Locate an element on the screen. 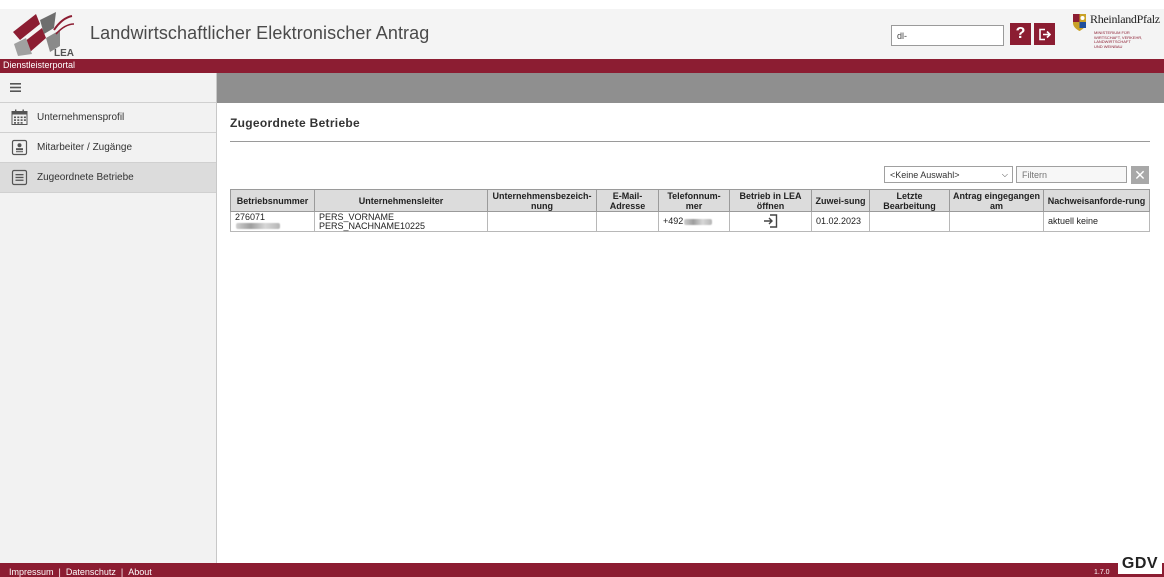  cell-unternehmensleiter: PERS_VORNAME PERS_NACHNAME10225 is located at coordinates (401, 221).